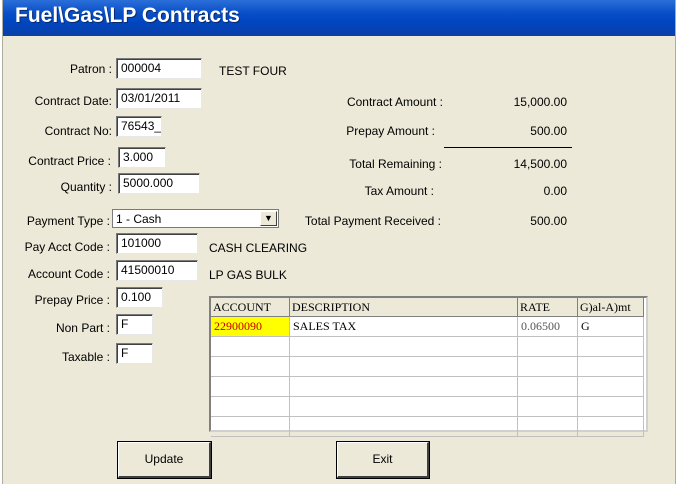 The width and height of the screenshot is (676, 484). Describe the element at coordinates (90, 69) in the screenshot. I see `patron-label: Patron :` at that location.